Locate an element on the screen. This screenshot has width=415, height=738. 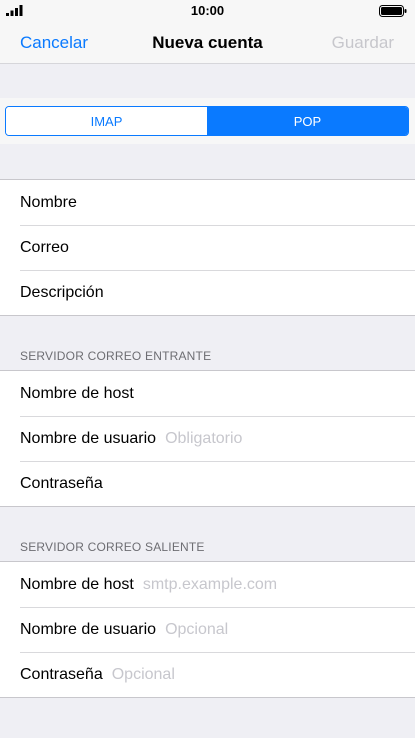
outgoing-password-label: Contraseña is located at coordinates (61, 674).